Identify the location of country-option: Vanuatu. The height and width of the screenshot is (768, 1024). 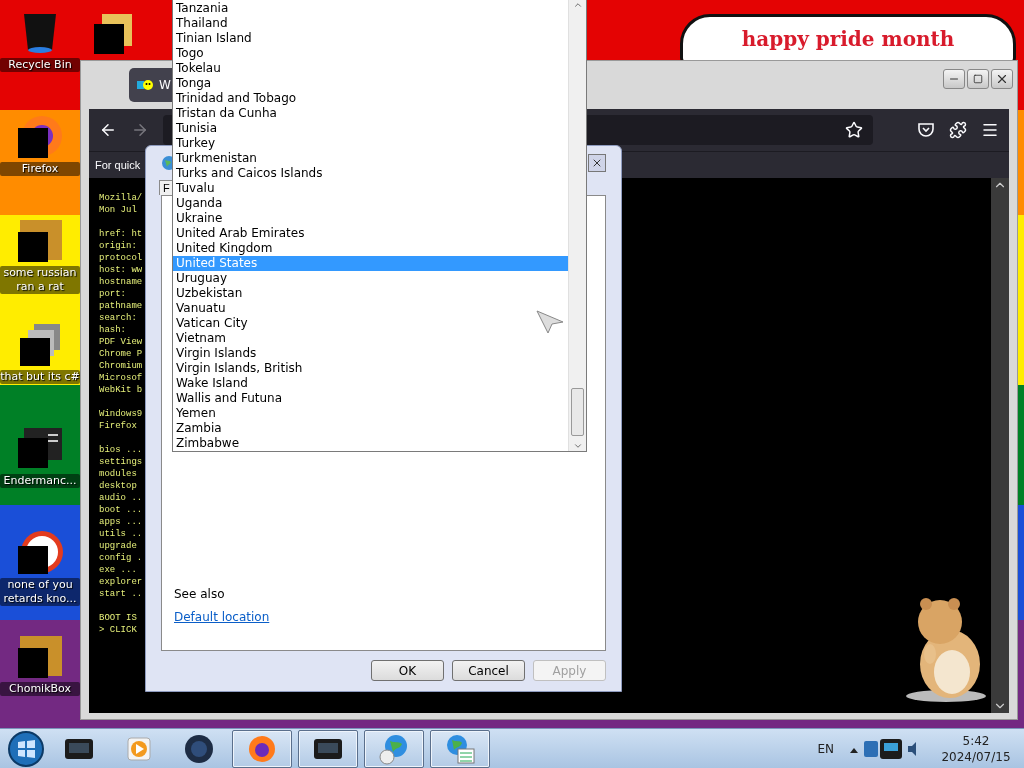
(370, 308).